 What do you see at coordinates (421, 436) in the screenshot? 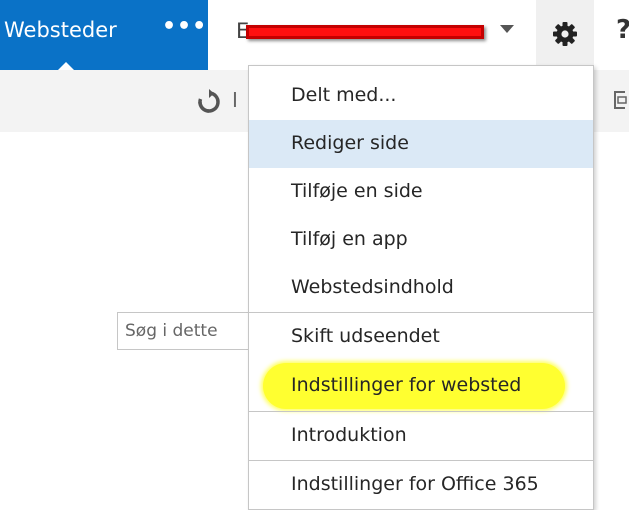
I see `menu-item-getting-started: Introduktion` at bounding box center [421, 436].